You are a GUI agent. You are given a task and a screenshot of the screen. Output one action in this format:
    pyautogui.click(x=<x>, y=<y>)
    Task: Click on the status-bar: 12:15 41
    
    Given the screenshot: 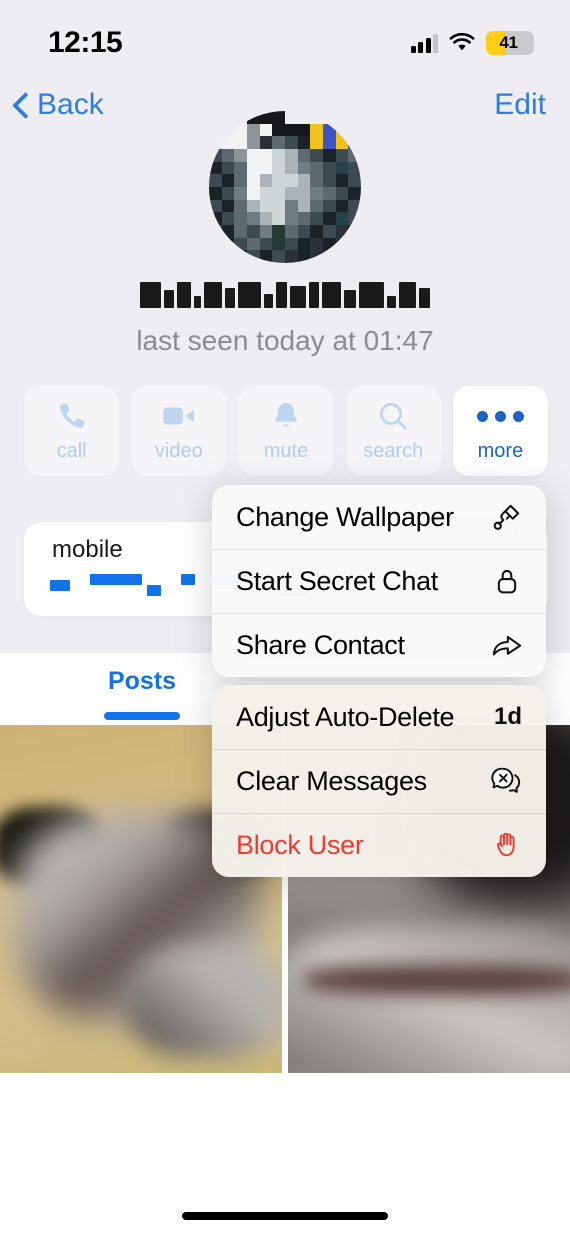 What is the action you would take?
    pyautogui.click(x=285, y=37)
    